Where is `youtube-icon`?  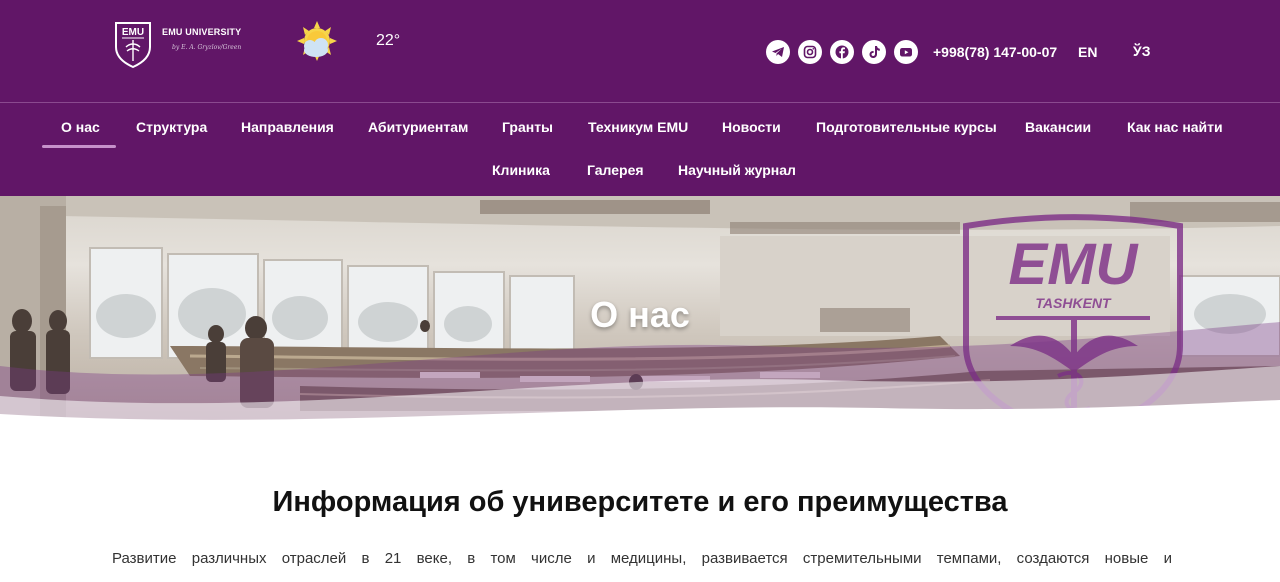 youtube-icon is located at coordinates (906, 52).